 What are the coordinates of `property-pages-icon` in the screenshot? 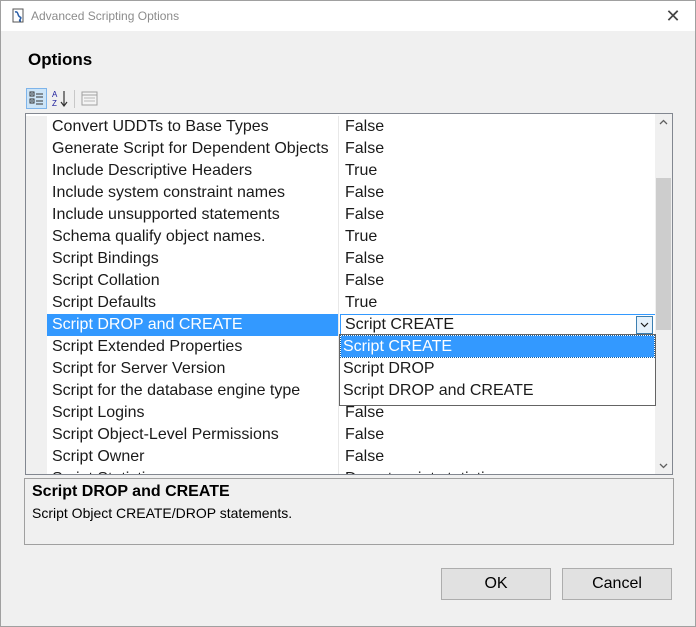 It's located at (89, 98).